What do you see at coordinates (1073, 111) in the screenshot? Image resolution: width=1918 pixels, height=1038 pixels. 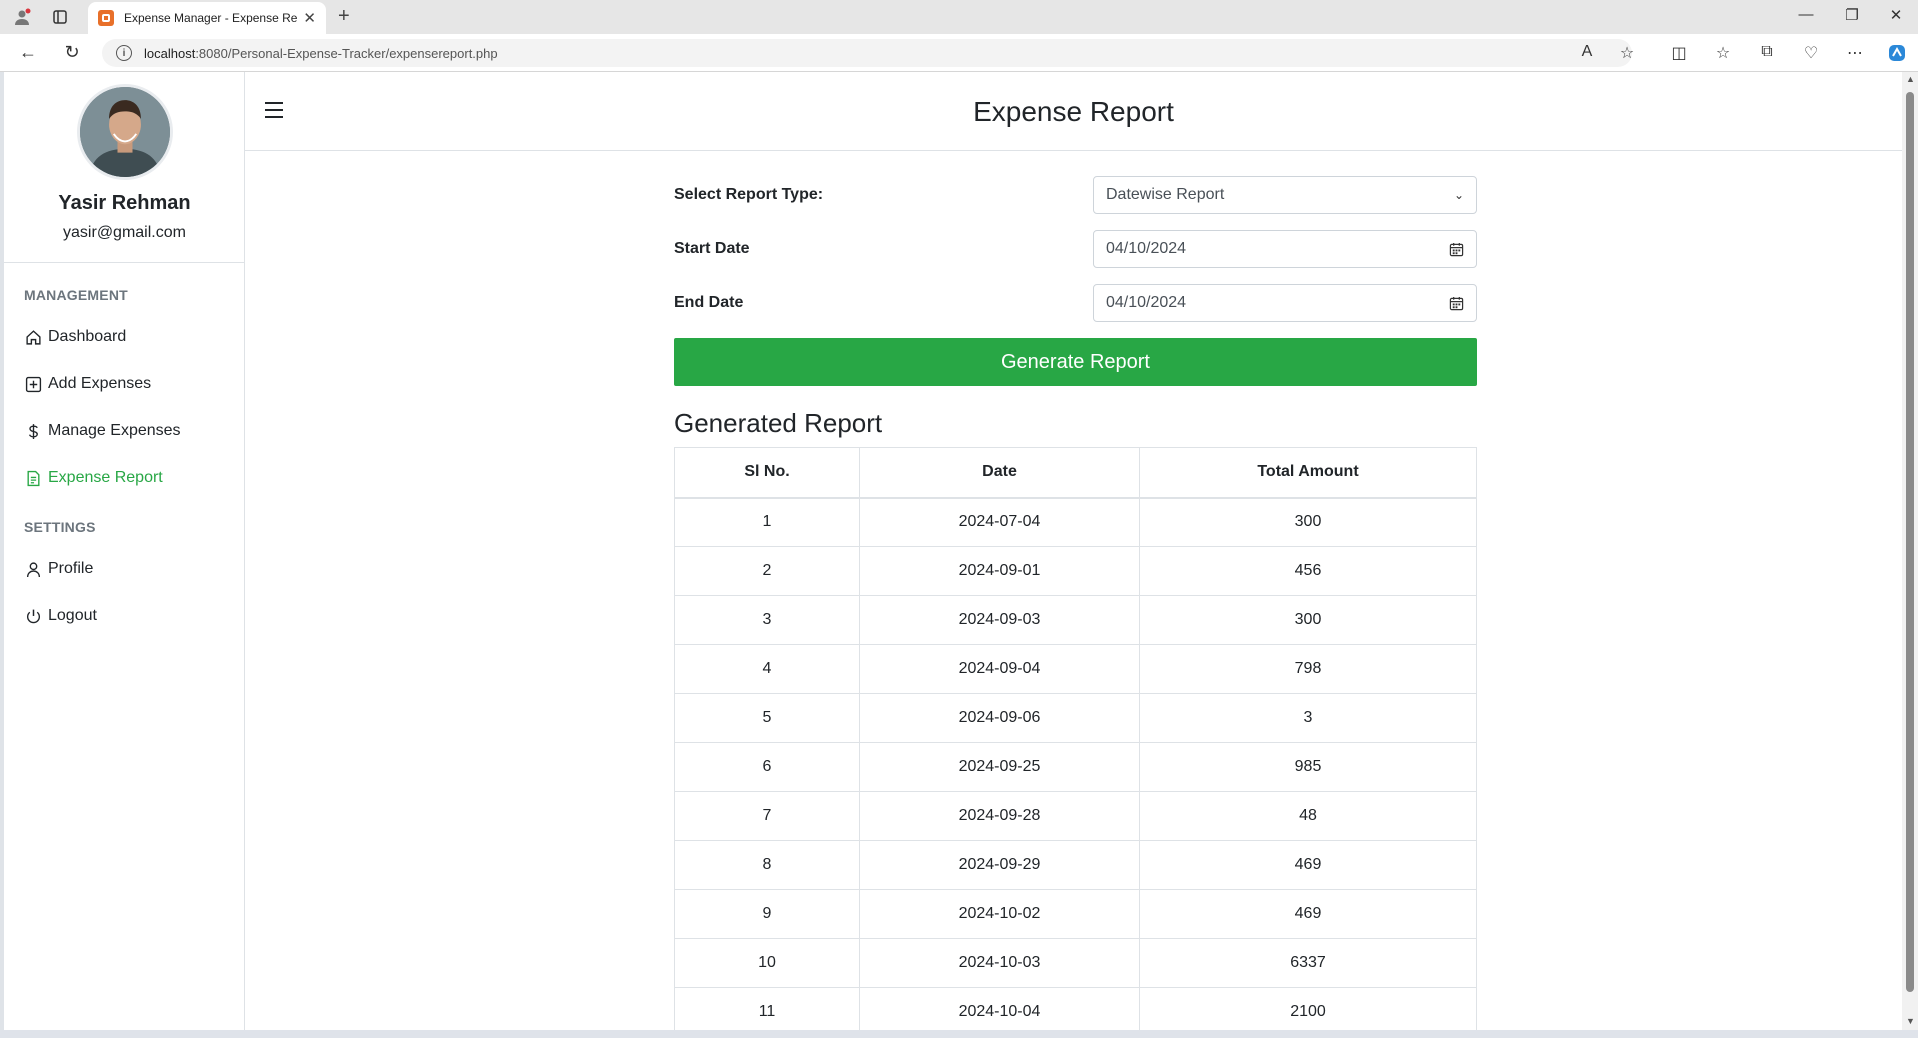 I see `top-navbar: Expense Report` at bounding box center [1073, 111].